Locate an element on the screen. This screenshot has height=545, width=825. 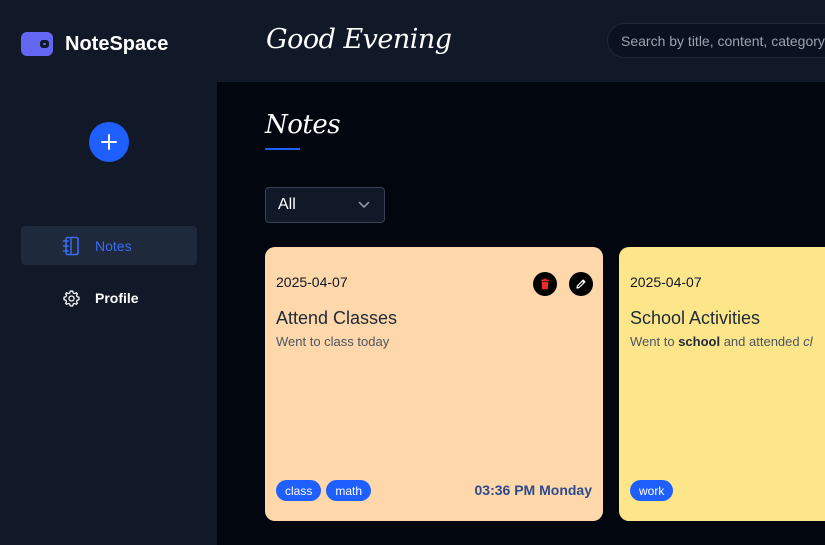
desc-bold-text: school is located at coordinates (699, 341).